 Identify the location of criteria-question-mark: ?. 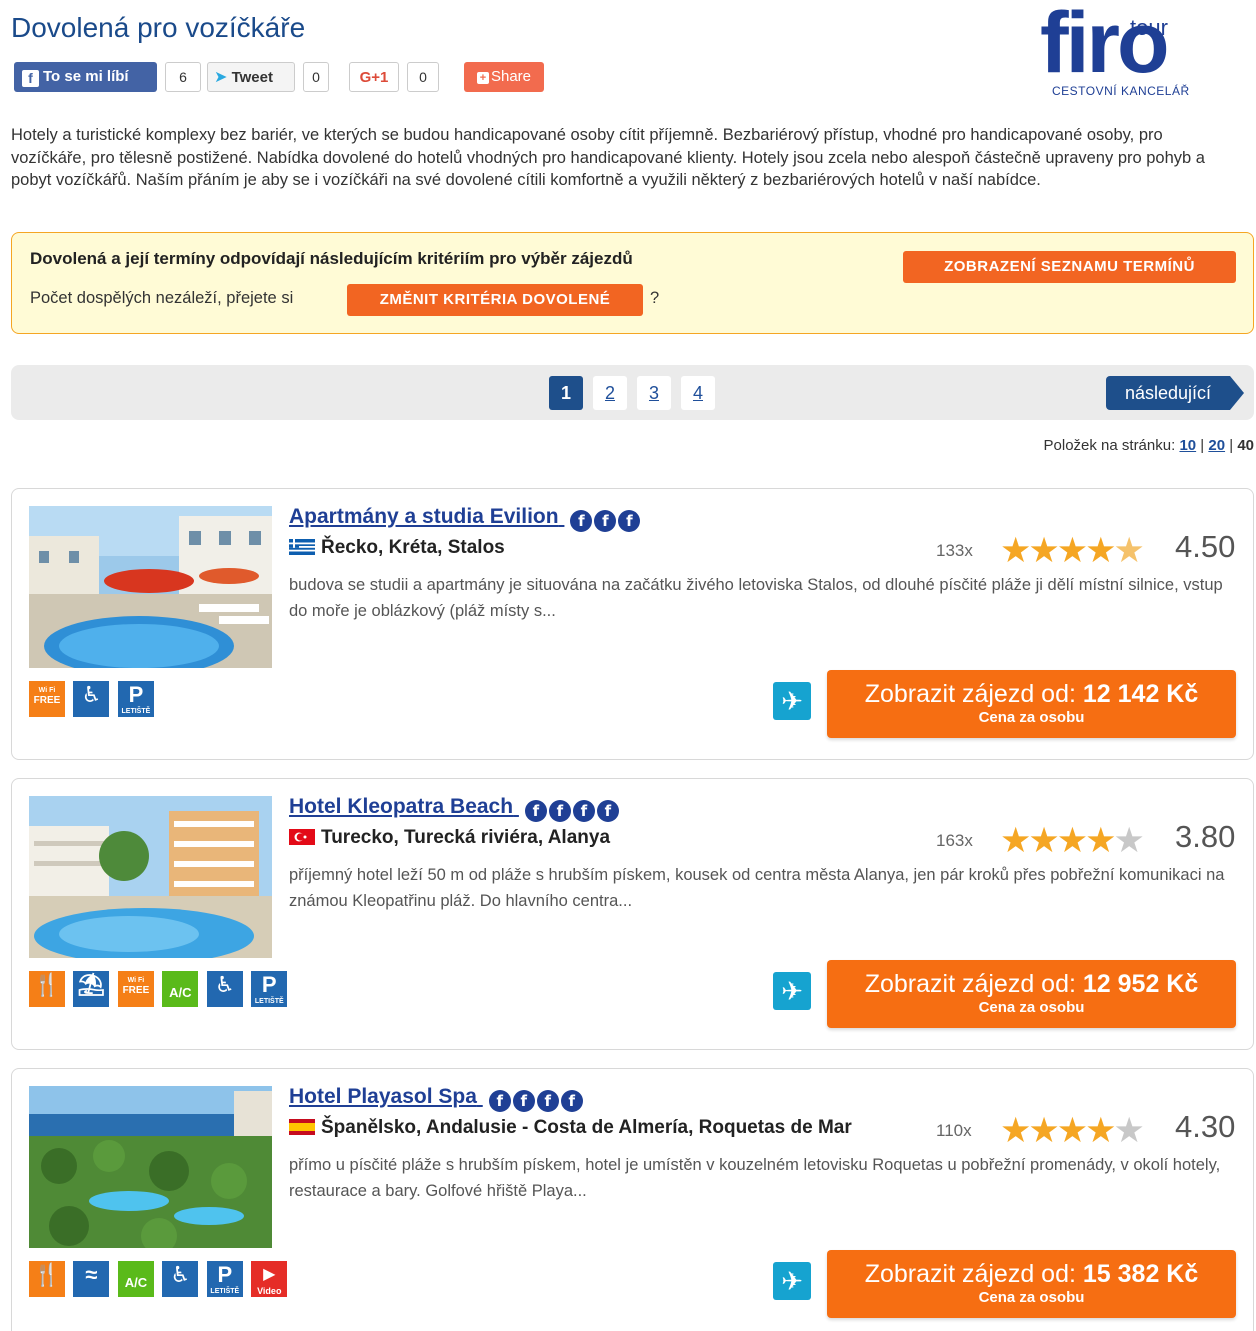
(655, 298).